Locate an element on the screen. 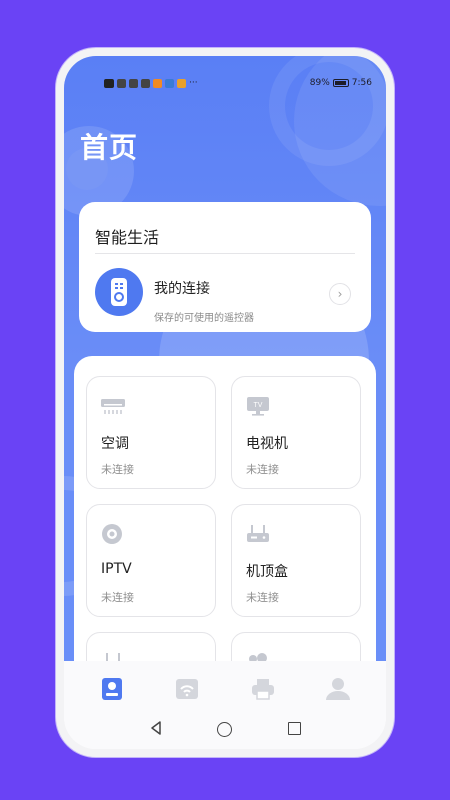 This screenshot has height=800, width=450. smart-life-card: 智能生活 我的连接 保存的可使用的遥控器 › is located at coordinates (225, 267).